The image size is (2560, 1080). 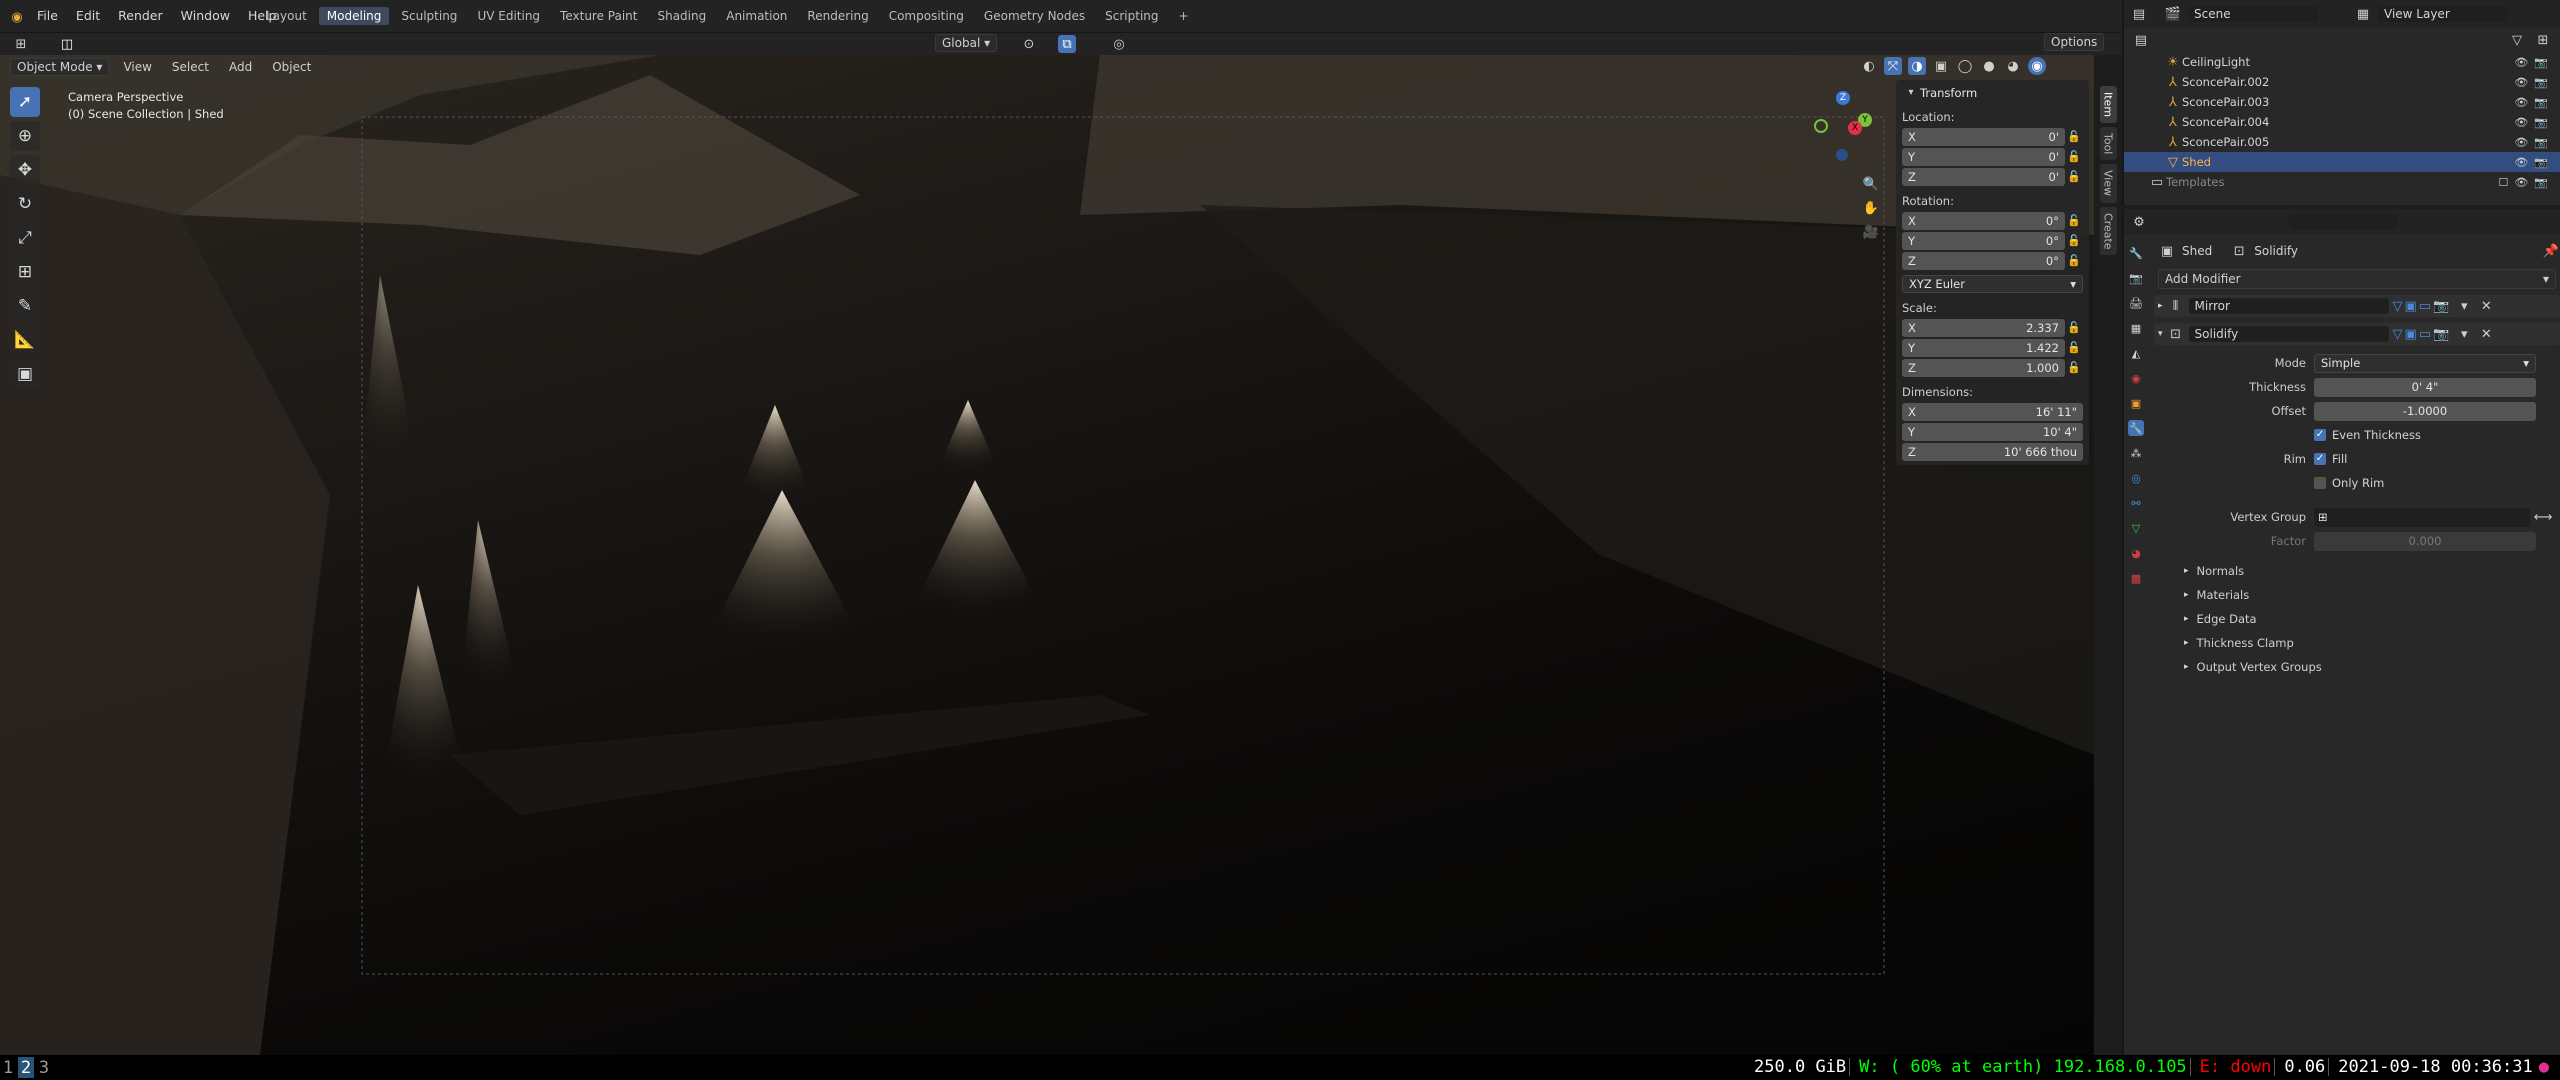 I want to click on mode-select: Object Mode ▾, so click(x=60, y=67).